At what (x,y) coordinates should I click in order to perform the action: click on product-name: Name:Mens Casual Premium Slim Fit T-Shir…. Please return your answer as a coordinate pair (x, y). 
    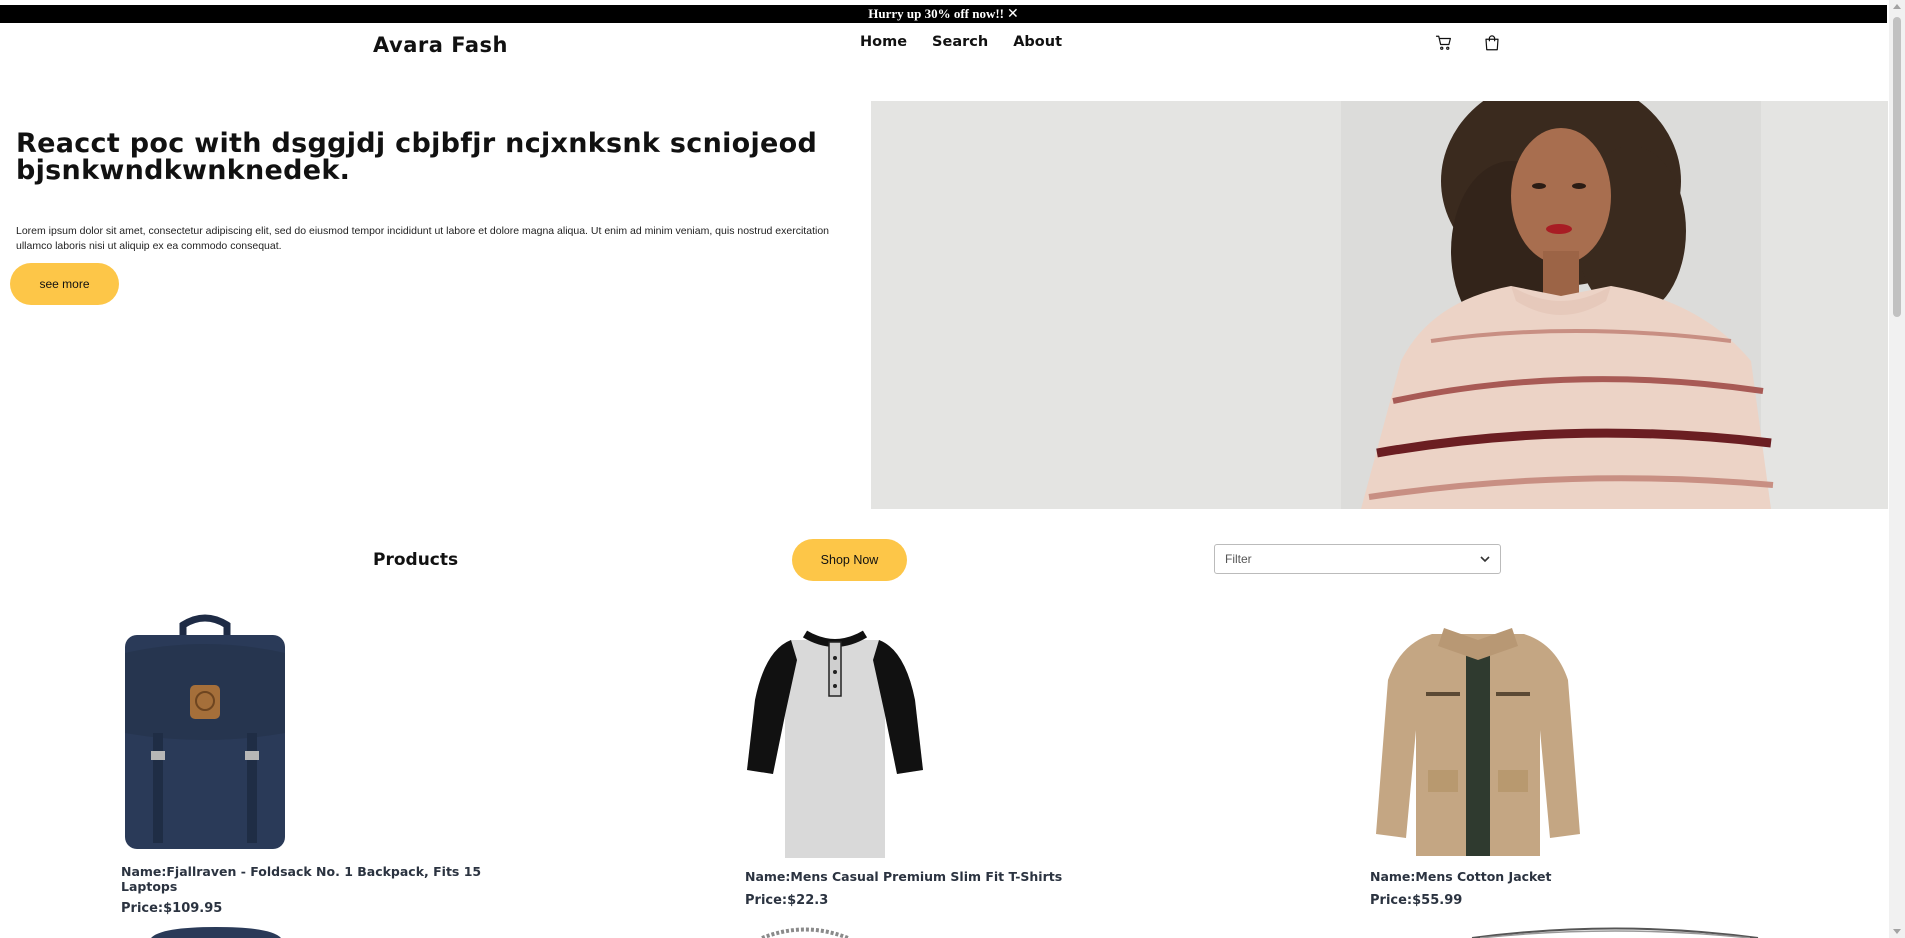
    Looking at the image, I should click on (904, 876).